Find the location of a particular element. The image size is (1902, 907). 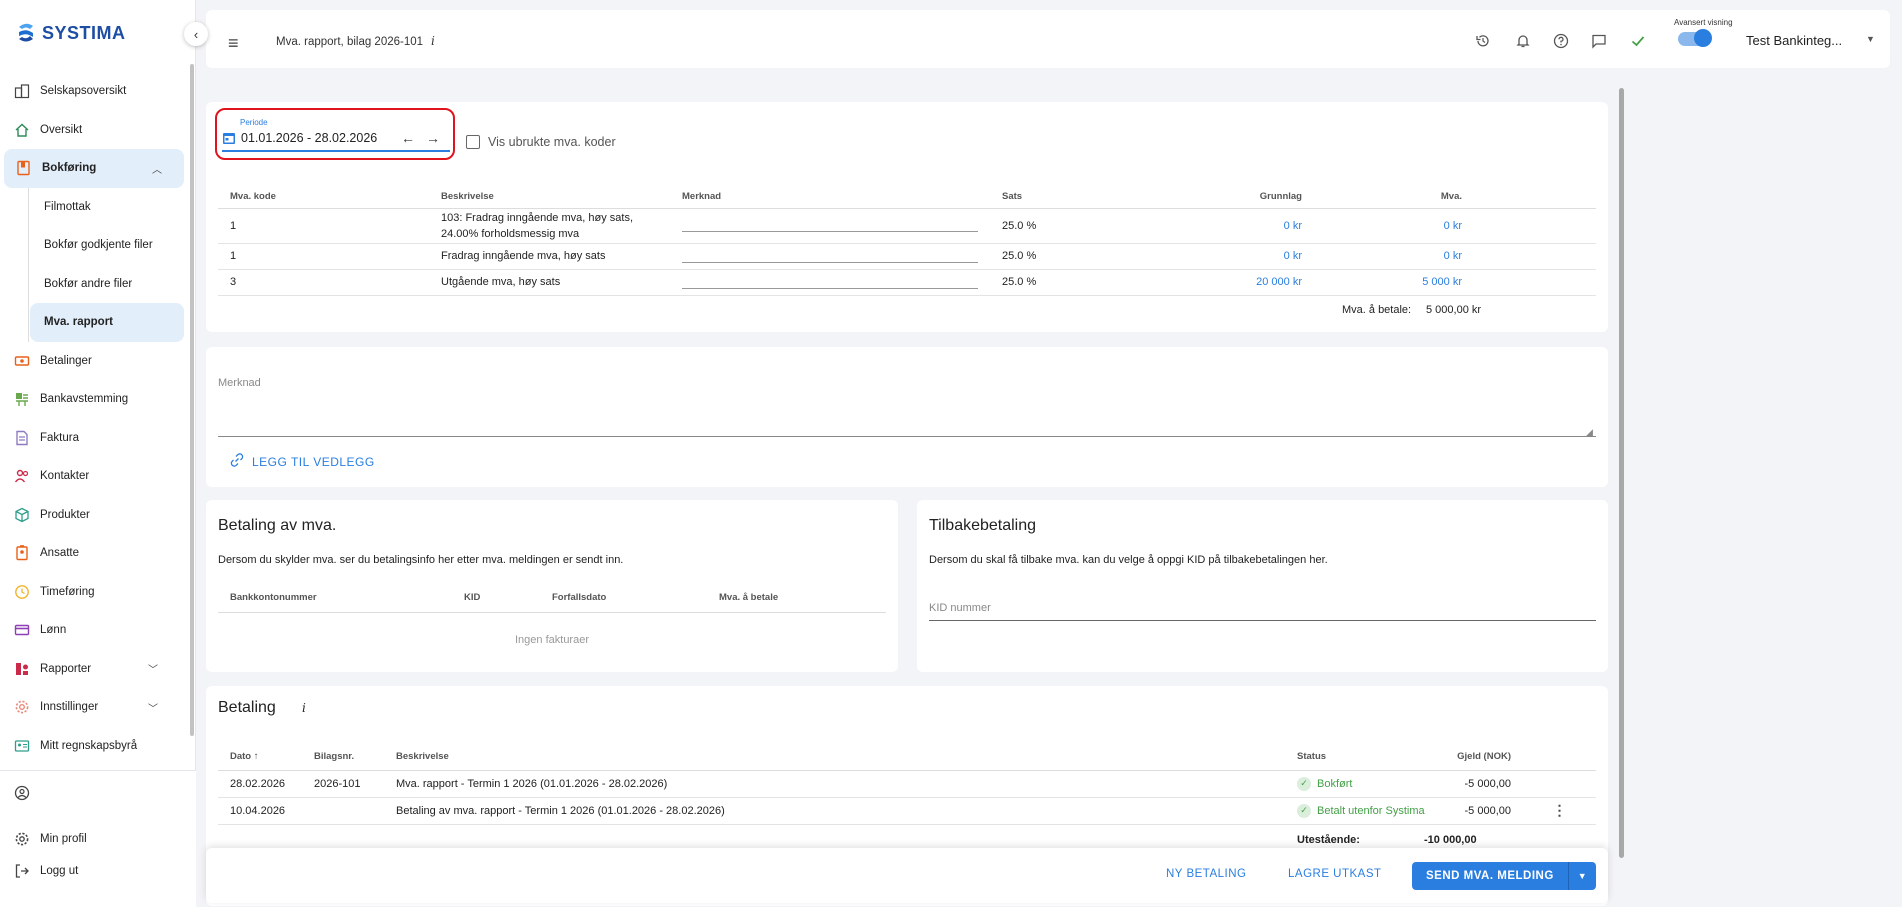

sidebar-item-innstillinger: Innstillinger ﹀ is located at coordinates (95, 707).